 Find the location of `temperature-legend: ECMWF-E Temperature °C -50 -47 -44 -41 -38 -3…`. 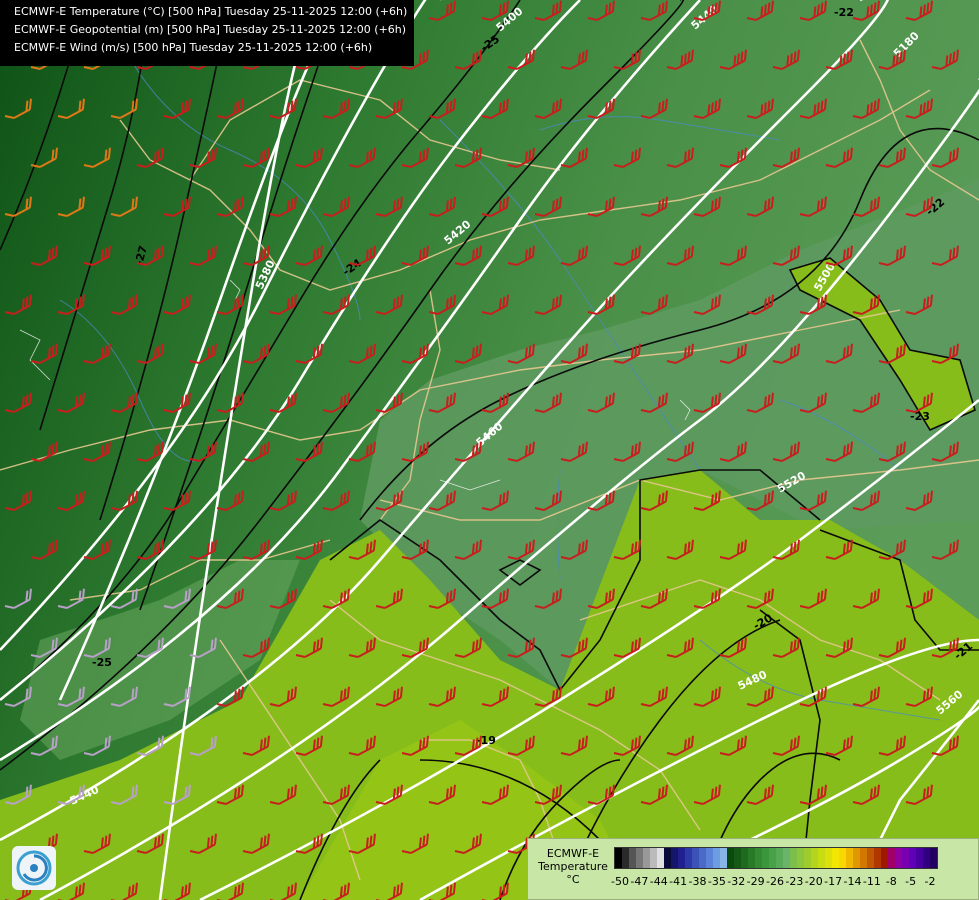

temperature-legend: ECMWF-E Temperature °C -50 -47 -44 -41 -38 -3… is located at coordinates (753, 869).